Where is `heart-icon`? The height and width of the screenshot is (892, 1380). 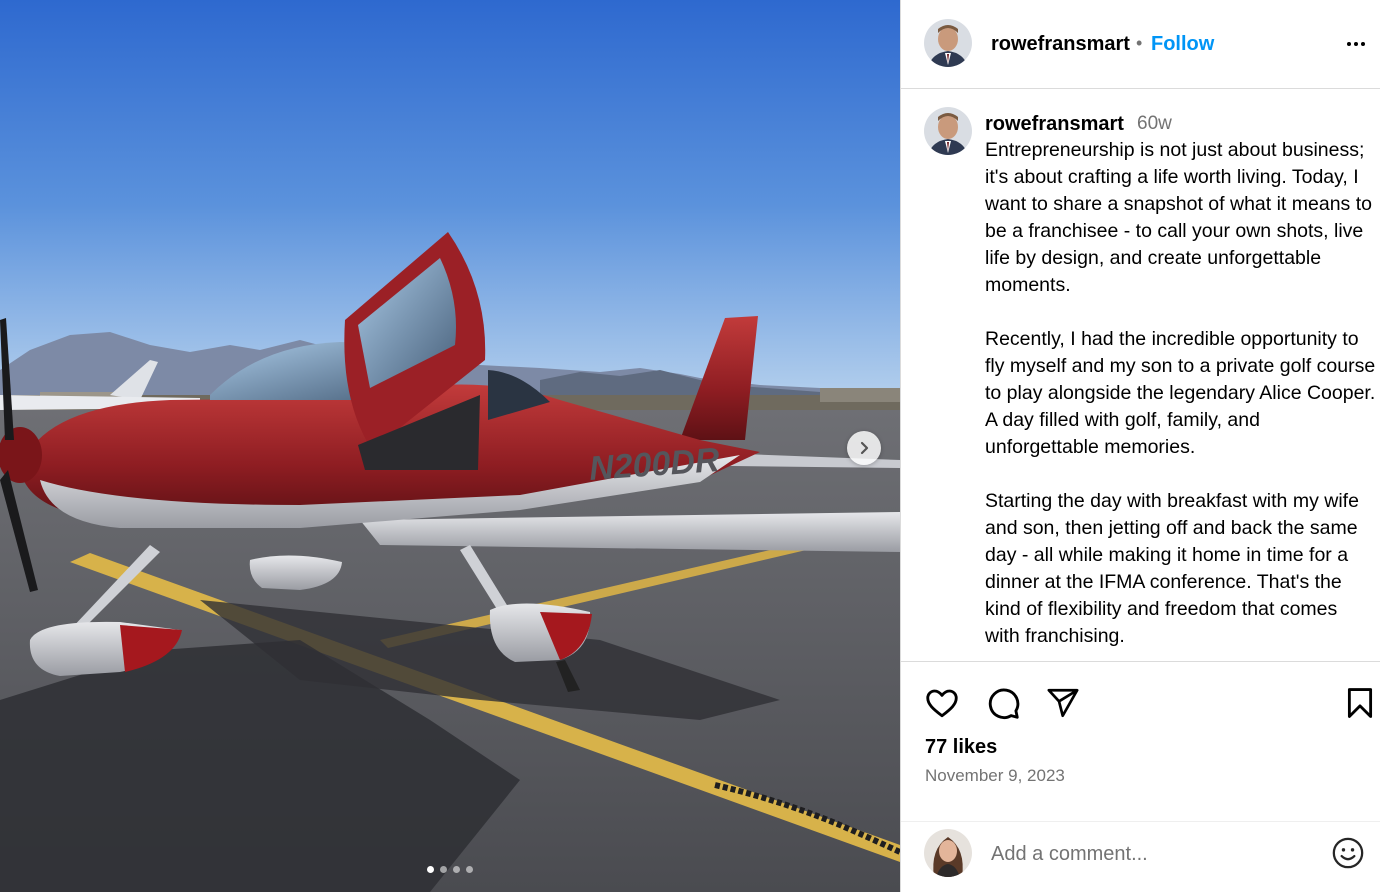 heart-icon is located at coordinates (942, 703).